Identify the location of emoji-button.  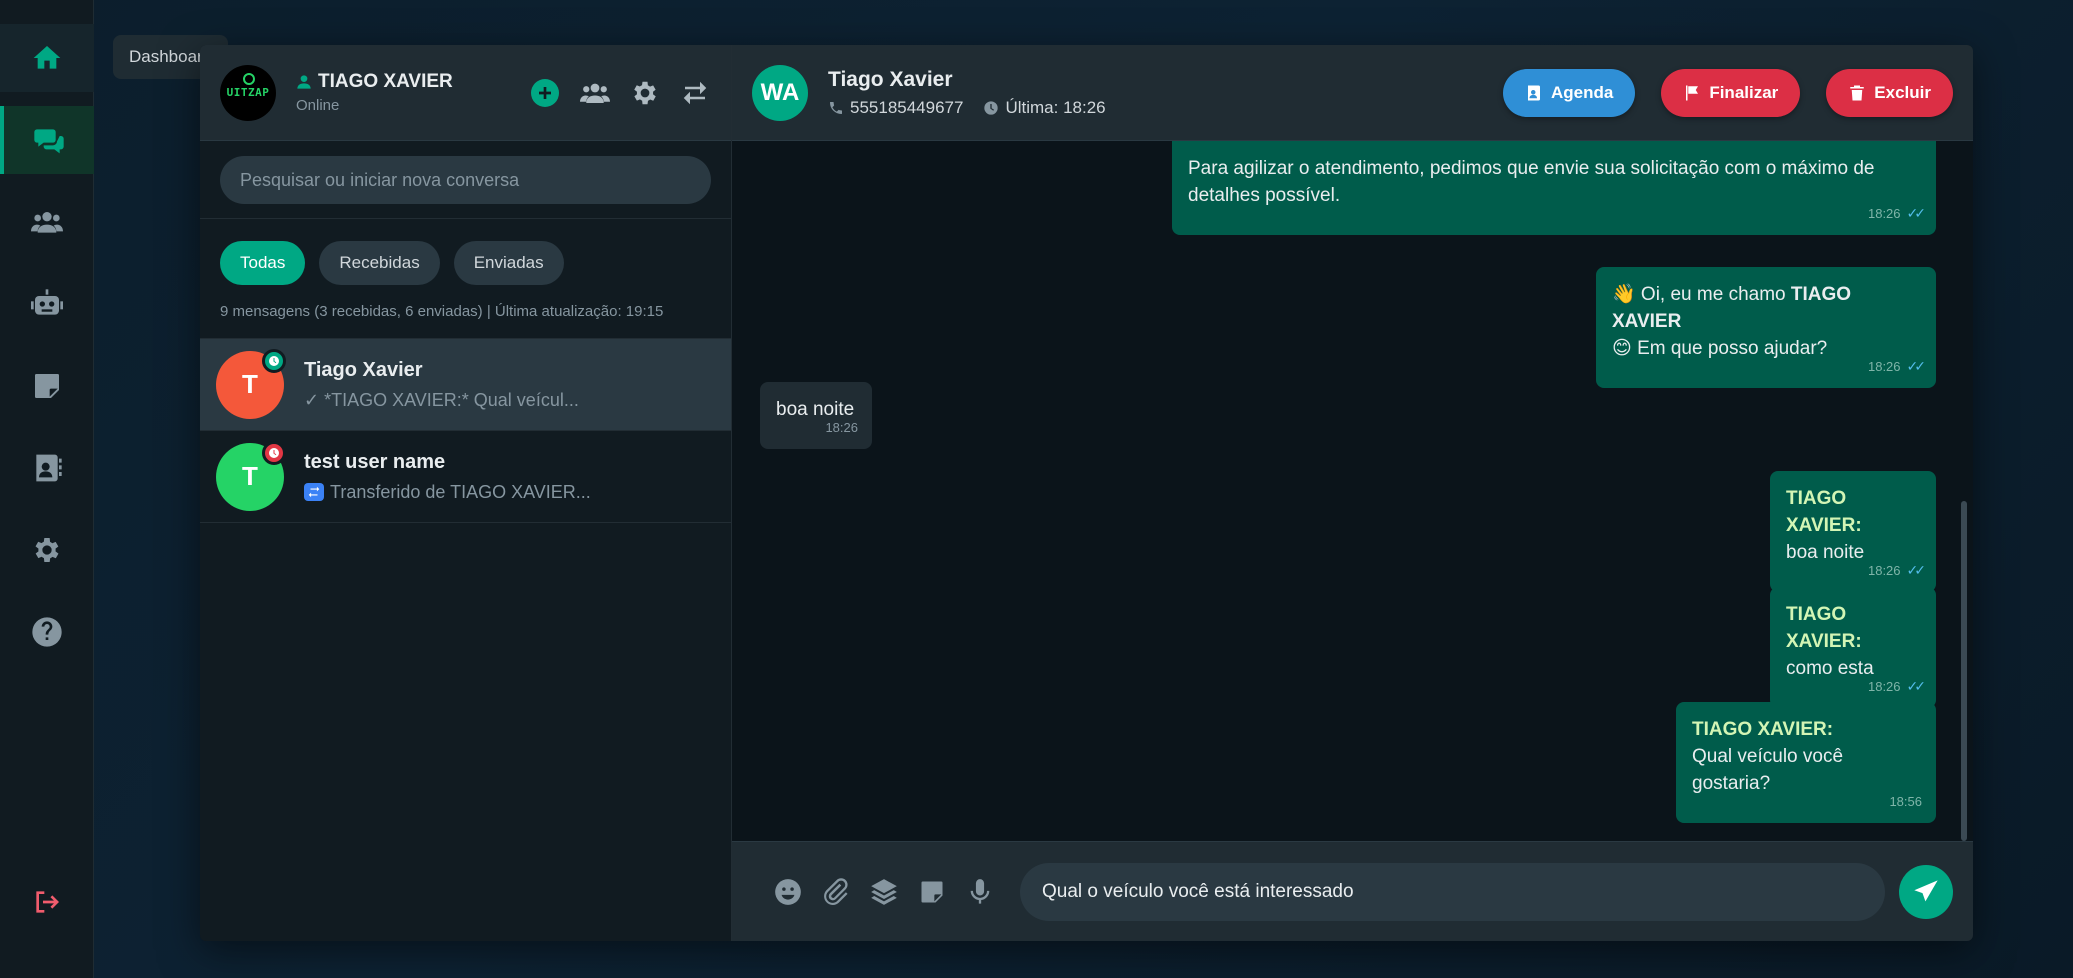
(788, 892).